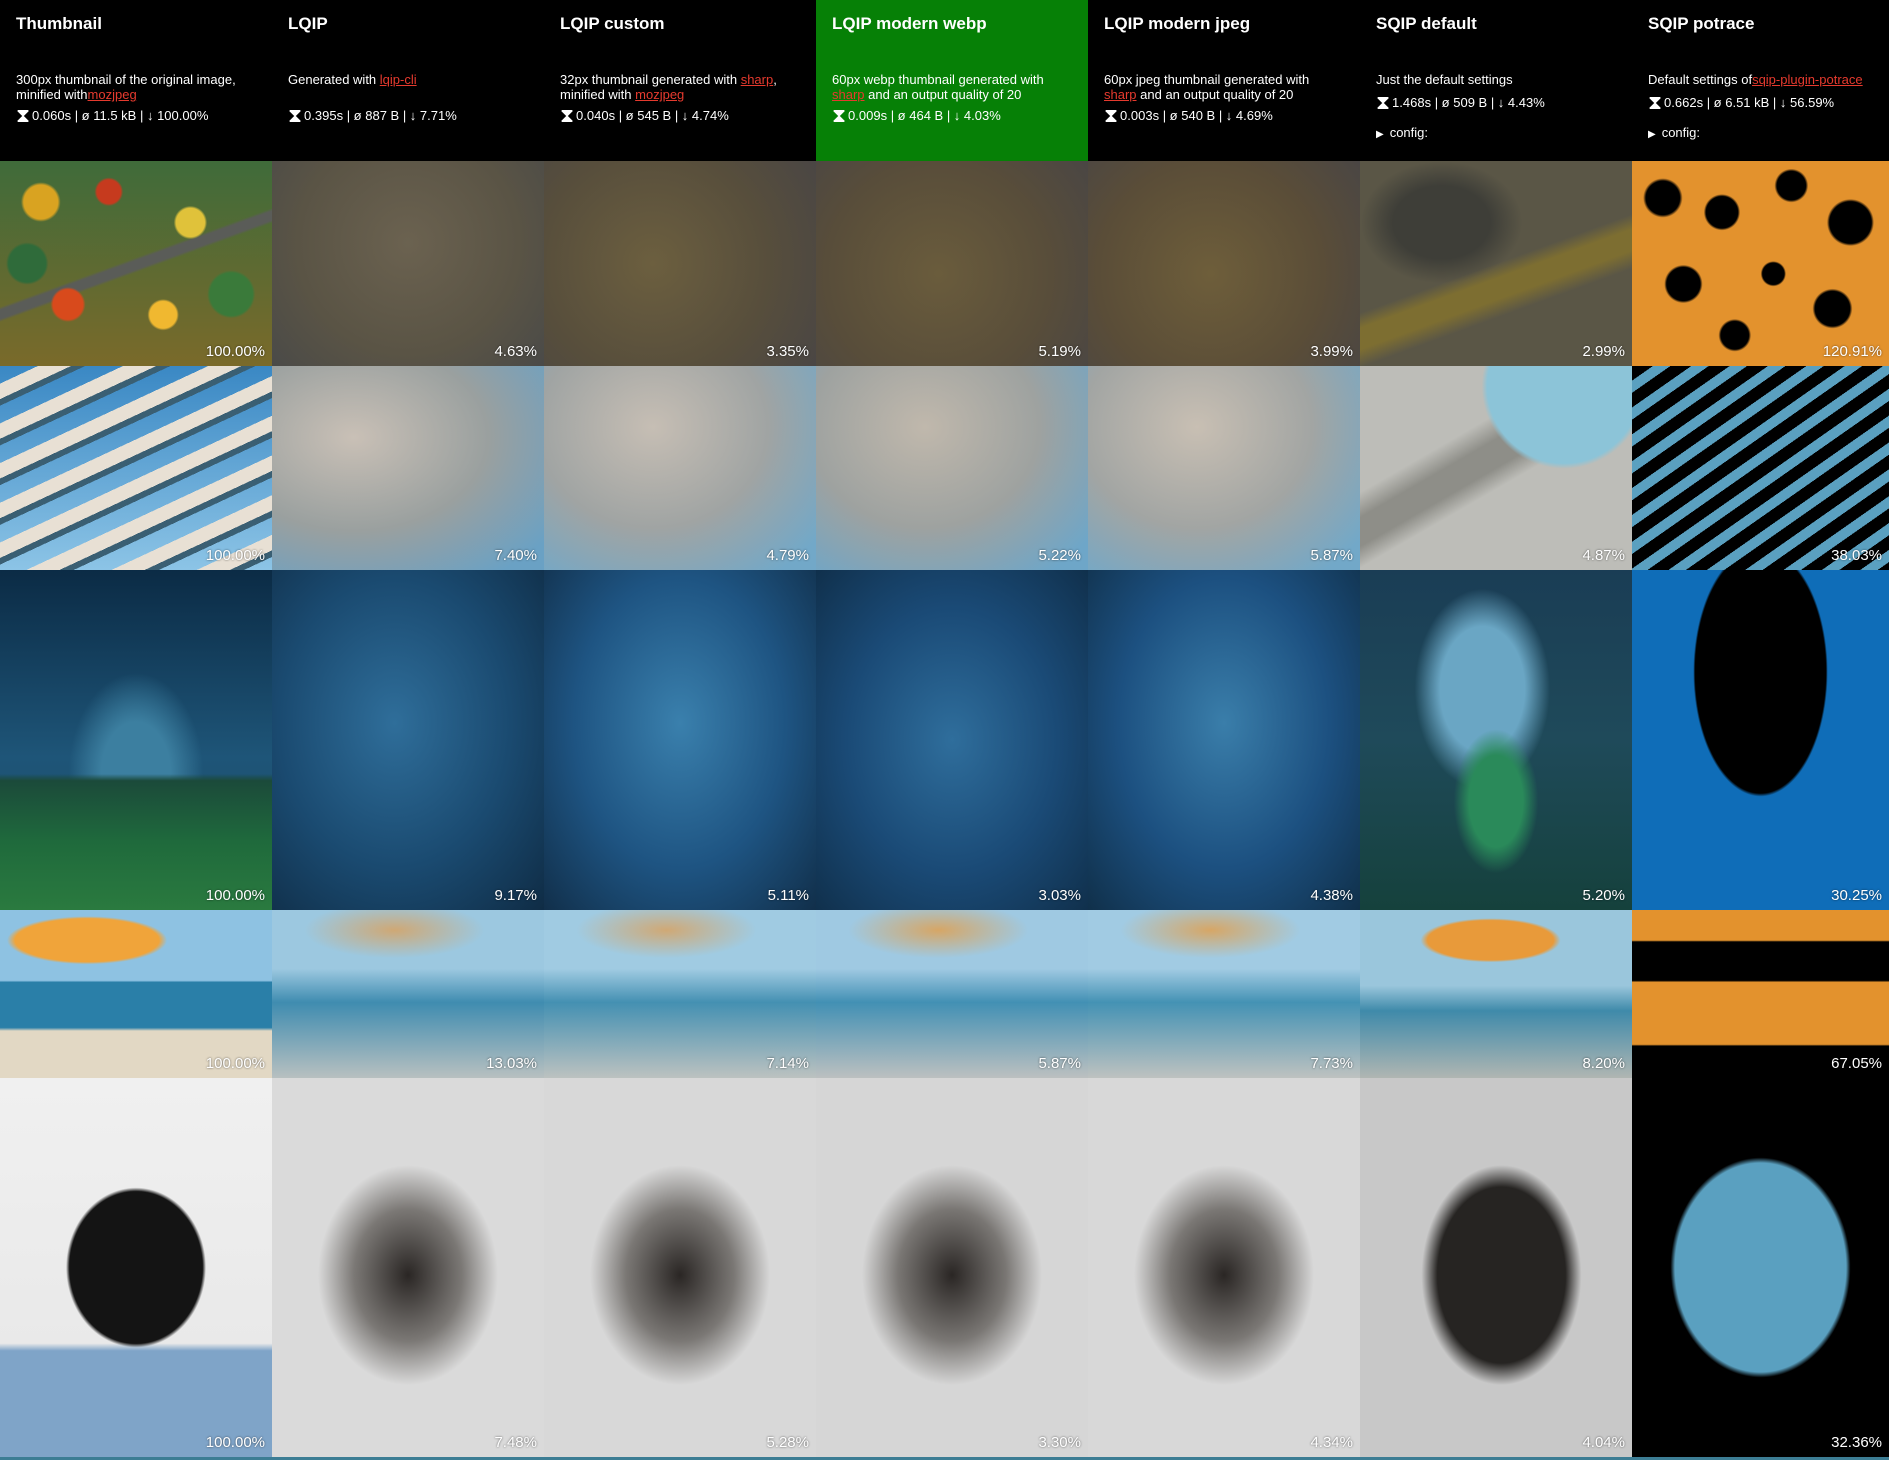 The height and width of the screenshot is (1460, 1889). Describe the element at coordinates (787, 555) in the screenshot. I see `size-percentage: 4.79%` at that location.